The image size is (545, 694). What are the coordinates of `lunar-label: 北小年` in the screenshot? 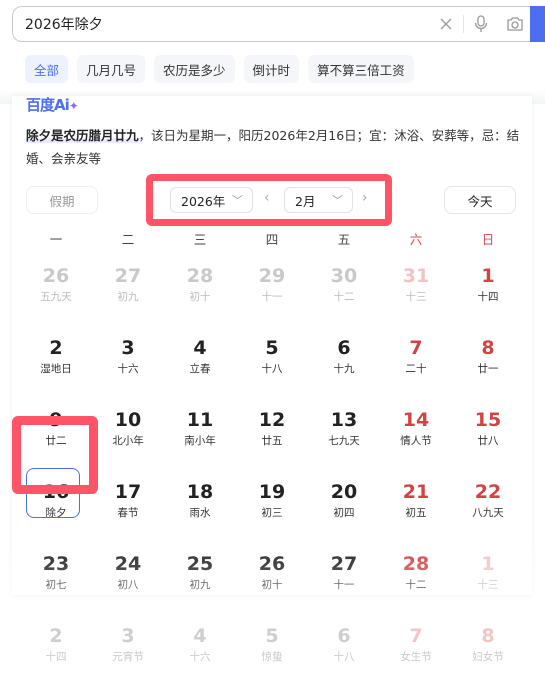 It's located at (128, 441).